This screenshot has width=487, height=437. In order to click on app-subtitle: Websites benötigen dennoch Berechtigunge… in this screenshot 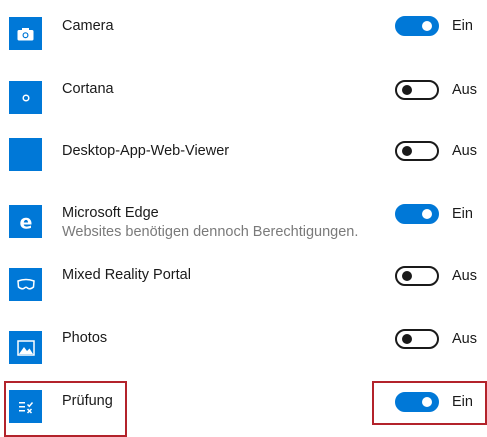, I will do `click(210, 232)`.